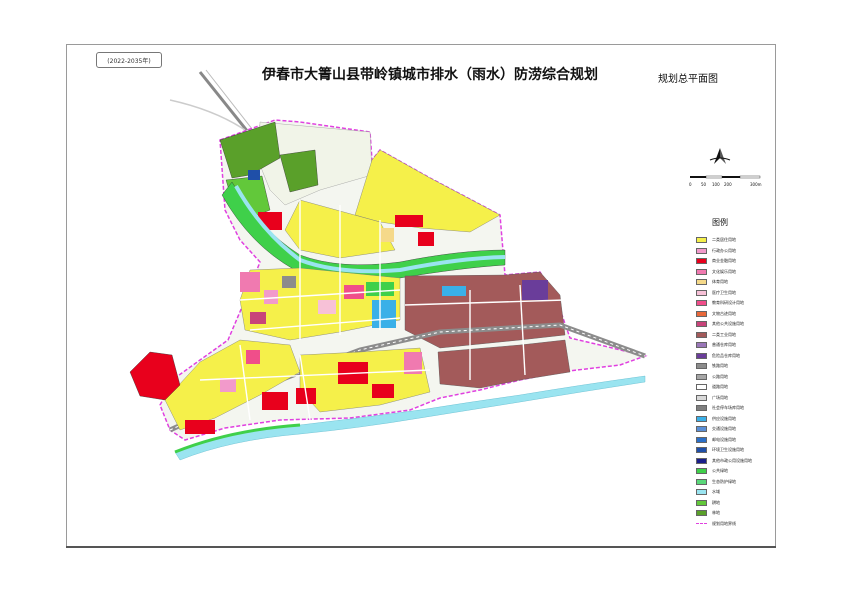 The height and width of the screenshot is (595, 842). What do you see at coordinates (720, 471) in the screenshot?
I see `legend-label: 公共绿地` at bounding box center [720, 471].